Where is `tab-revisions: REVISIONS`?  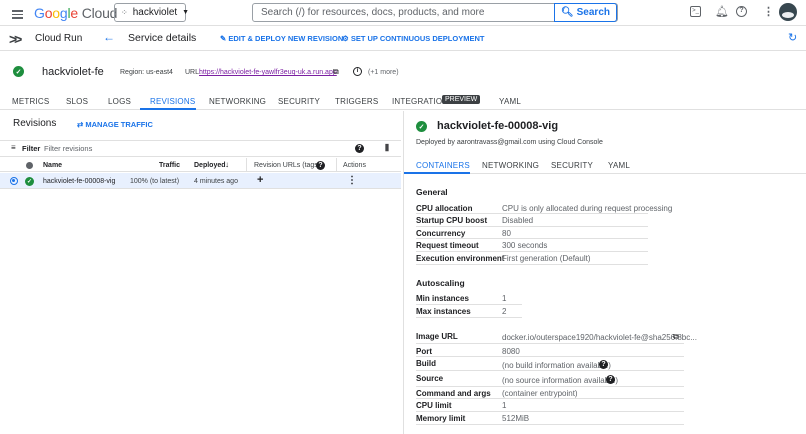 tab-revisions: REVISIONS is located at coordinates (172, 101).